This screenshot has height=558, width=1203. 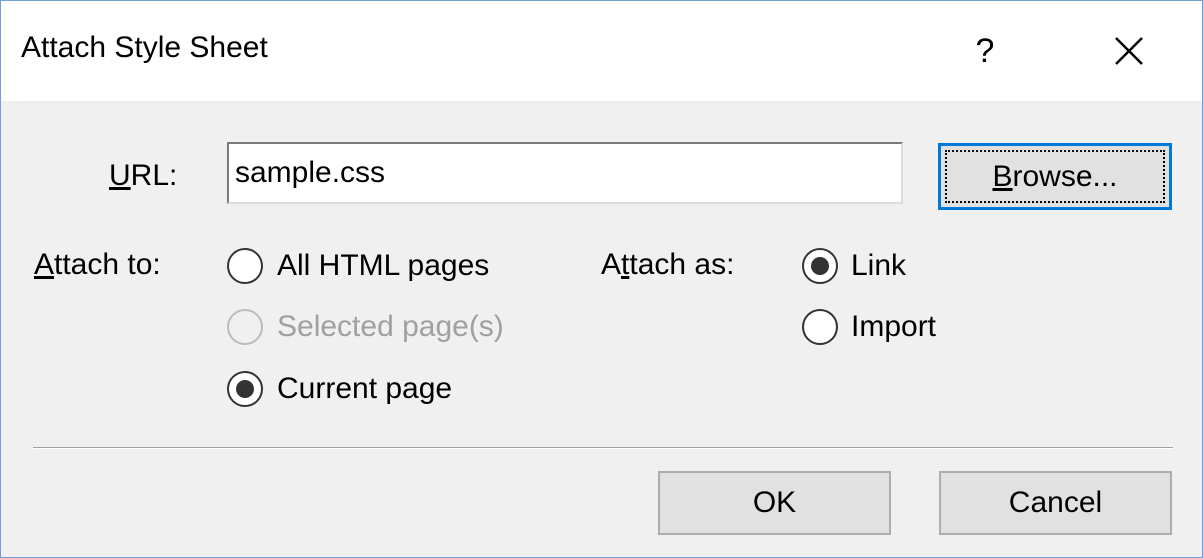 I want to click on url-input, so click(x=565, y=173).